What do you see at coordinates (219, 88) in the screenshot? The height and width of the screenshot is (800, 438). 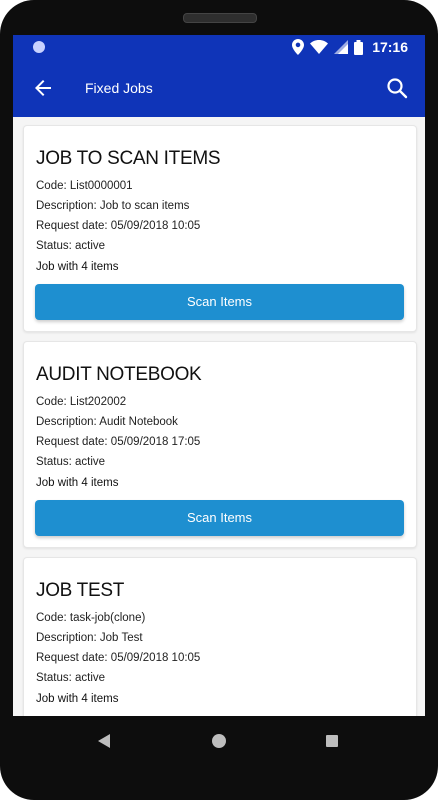 I see `app-bar: Fixed Jobs` at bounding box center [219, 88].